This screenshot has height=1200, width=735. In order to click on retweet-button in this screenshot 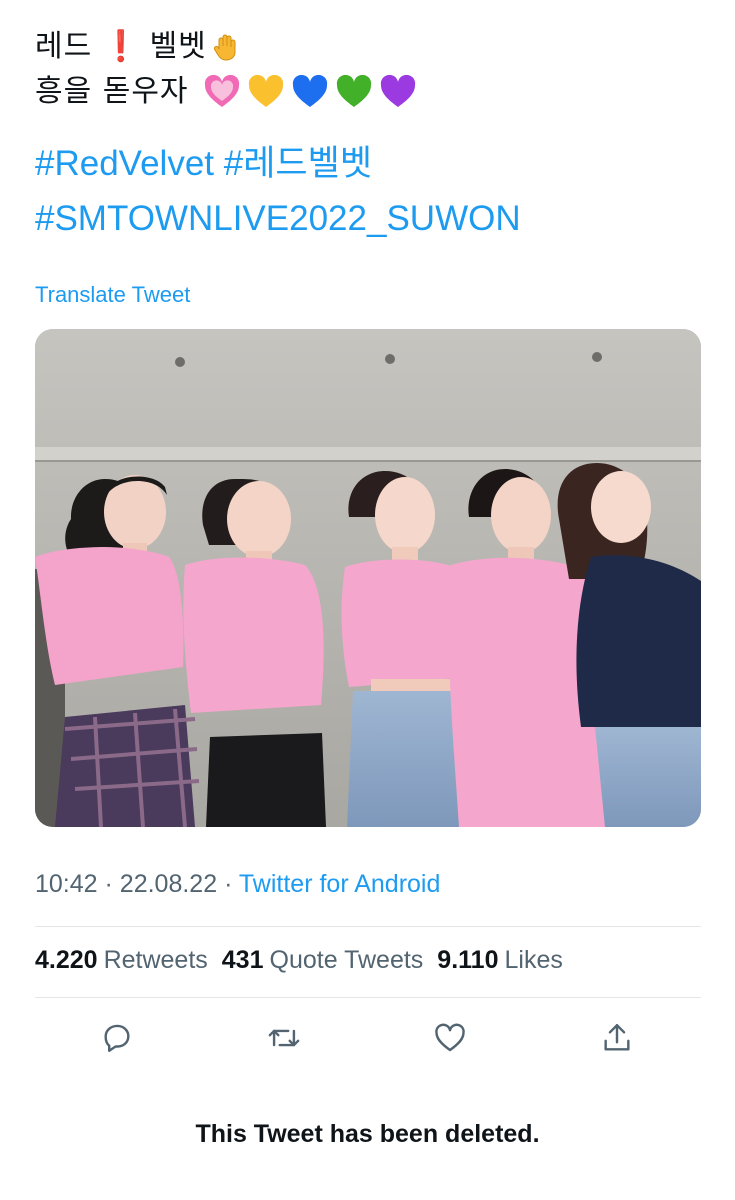, I will do `click(284, 1038)`.